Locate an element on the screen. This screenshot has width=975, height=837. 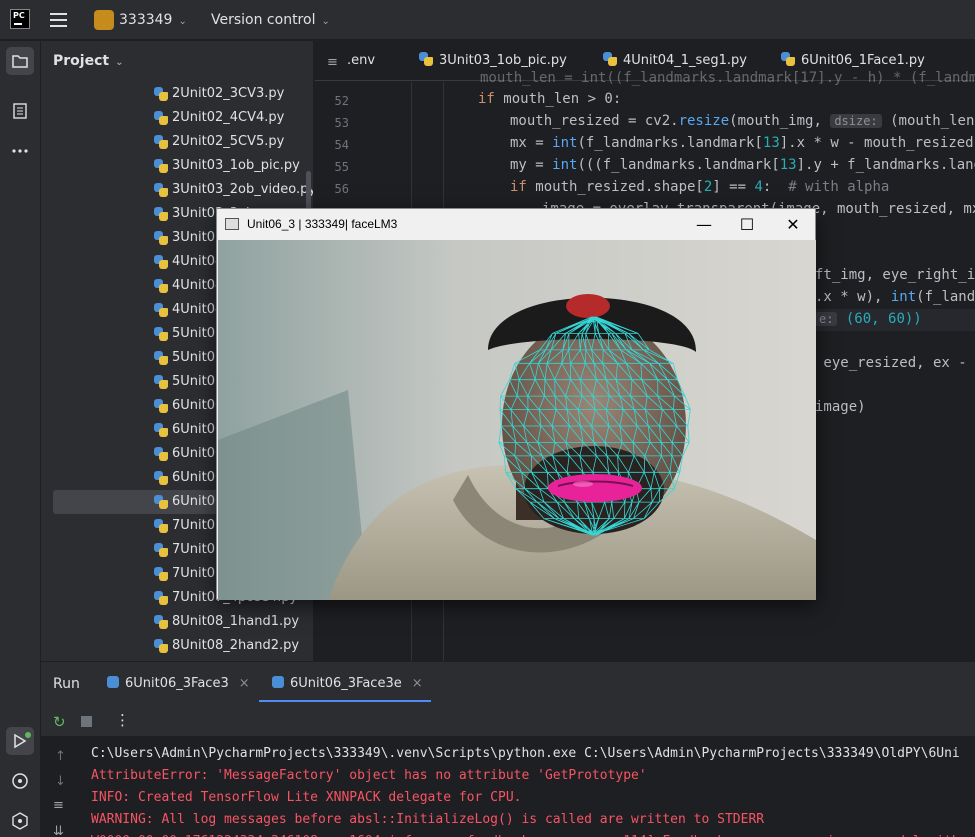
line-number: 53 is located at coordinates (341, 123).